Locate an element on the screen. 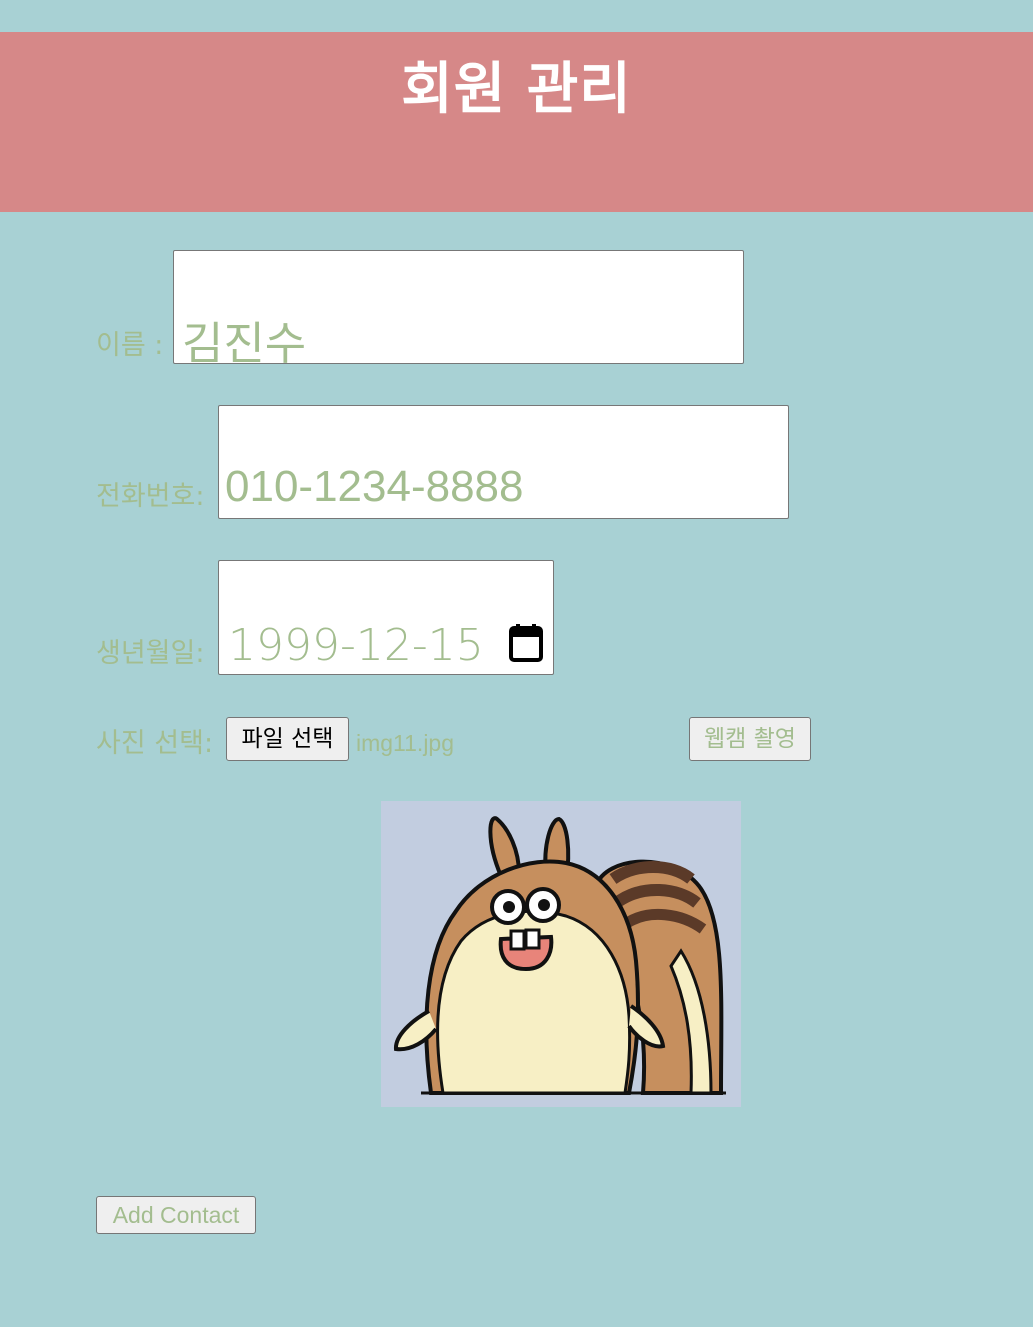 The height and width of the screenshot is (1327, 1033). birth-input-value: 1999-12-15 is located at coordinates (356, 645).